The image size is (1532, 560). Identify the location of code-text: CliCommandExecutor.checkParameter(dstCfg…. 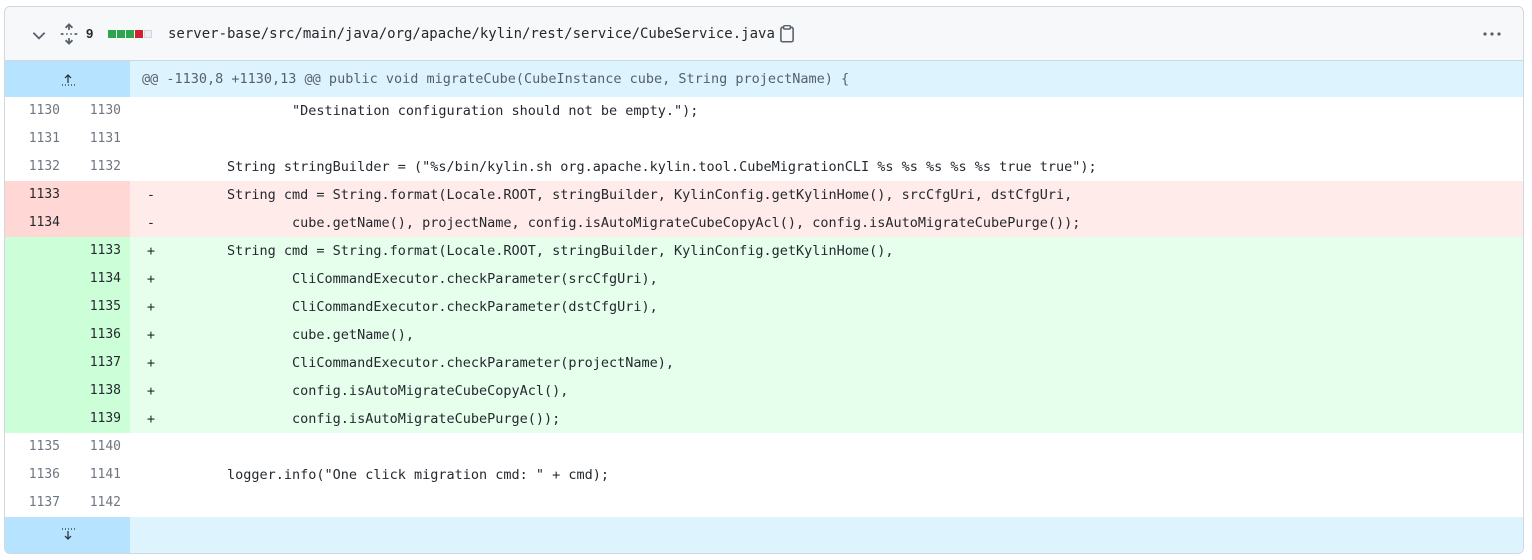
(410, 307).